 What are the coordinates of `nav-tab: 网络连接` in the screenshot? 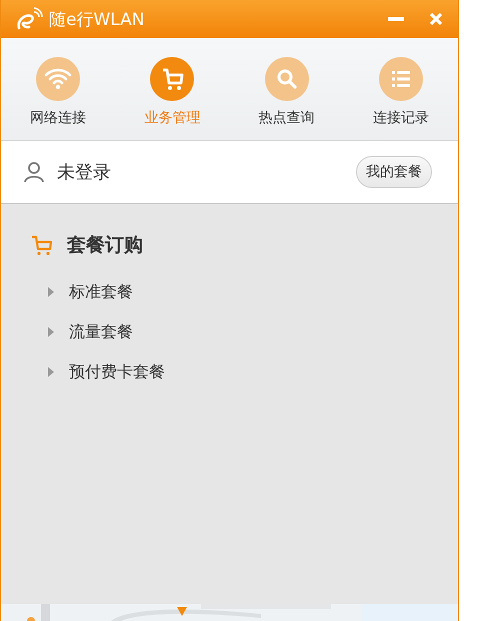 It's located at (58, 89).